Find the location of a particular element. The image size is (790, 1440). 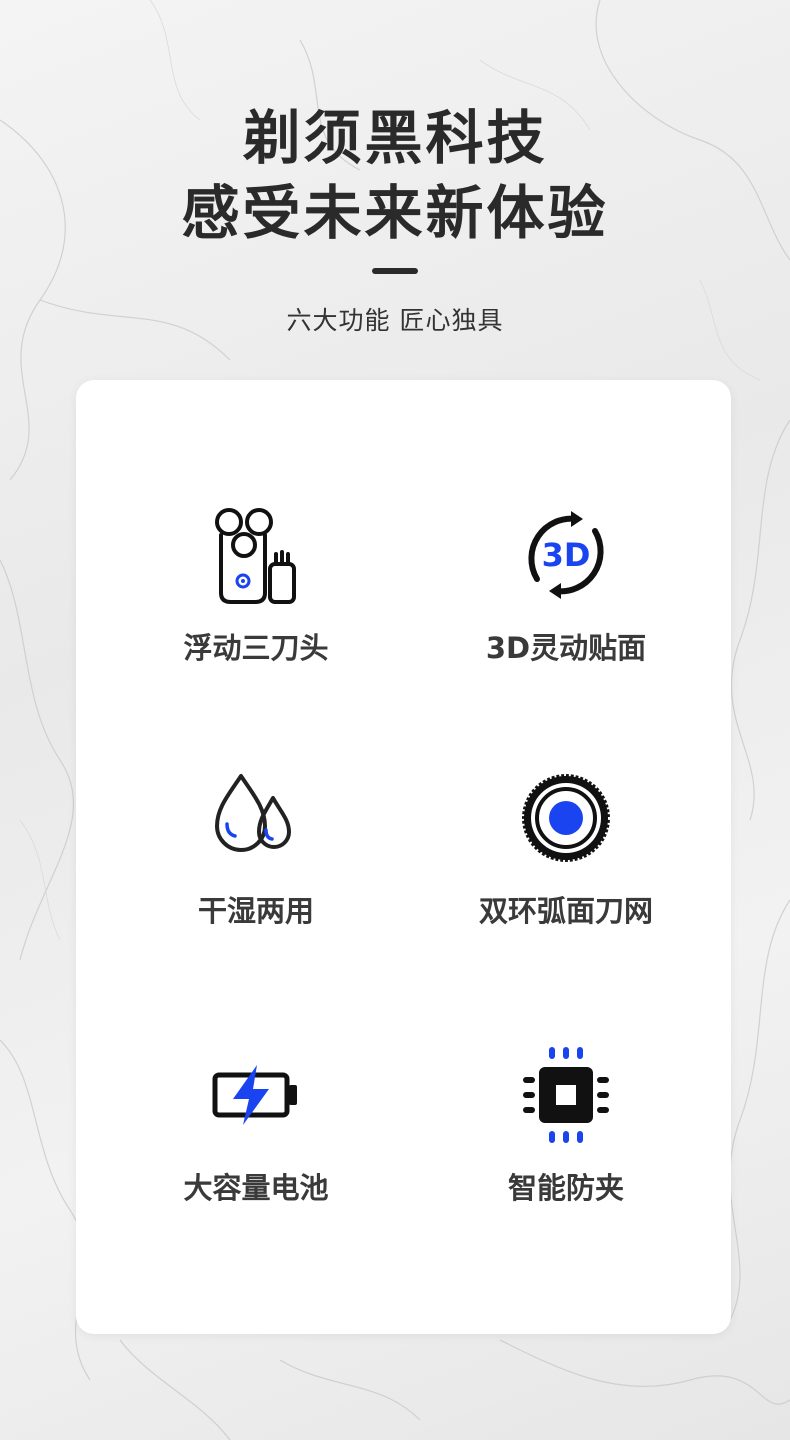

water-drops-icon is located at coordinates (256, 818).